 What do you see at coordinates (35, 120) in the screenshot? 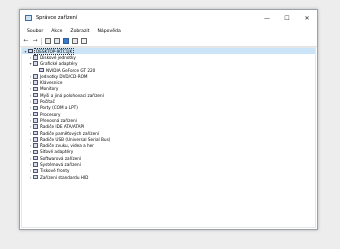
I see `portable-device-icon` at bounding box center [35, 120].